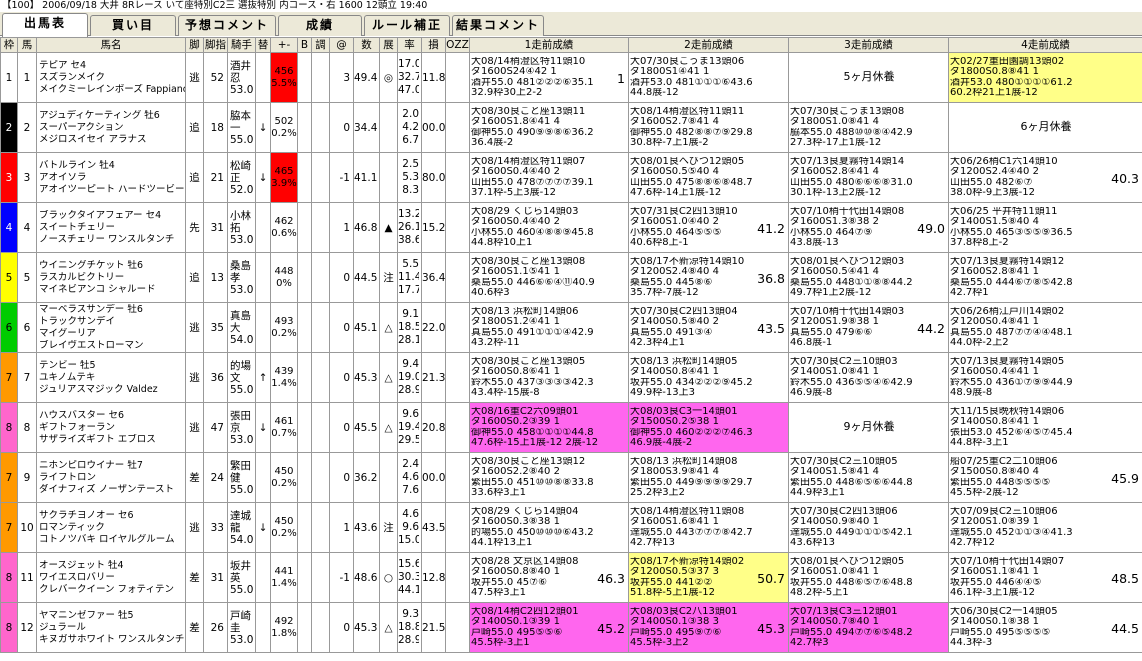 This screenshot has width=1142, height=661. What do you see at coordinates (111, 77) in the screenshot?
I see `horse-name-cell: テピア セ4 スズランメイク メイクミーレインボーズ Fappiano` at bounding box center [111, 77].